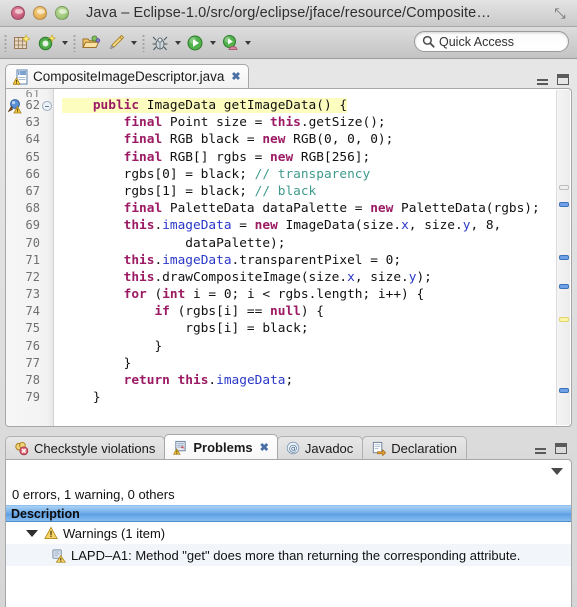 This screenshot has height=607, width=577. I want to click on gutter-line-73: 73, so click(29, 294).